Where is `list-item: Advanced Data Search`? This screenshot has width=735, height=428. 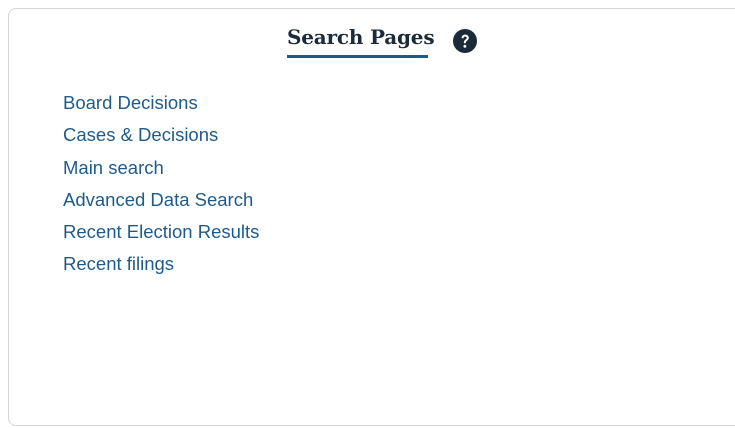 list-item: Advanced Data Search is located at coordinates (161, 204).